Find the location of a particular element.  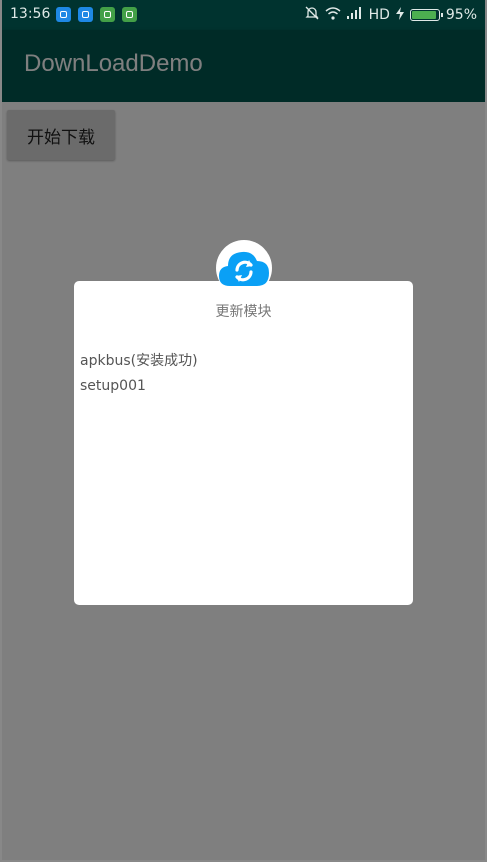

list-item: setup001 is located at coordinates (113, 386).